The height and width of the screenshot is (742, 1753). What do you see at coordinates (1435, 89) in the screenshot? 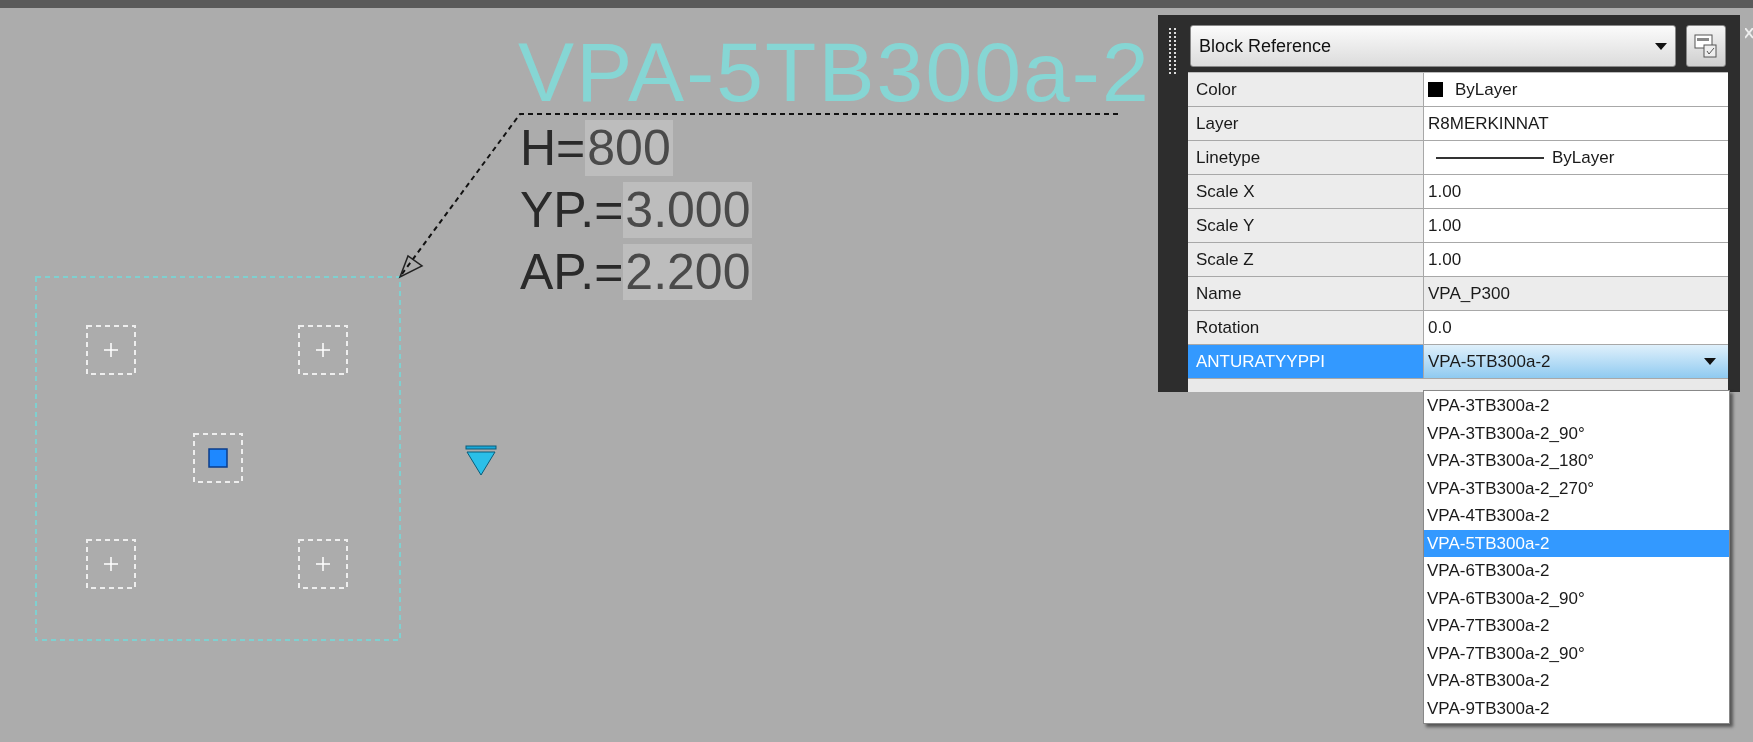
I see `color-swatch-icon` at bounding box center [1435, 89].